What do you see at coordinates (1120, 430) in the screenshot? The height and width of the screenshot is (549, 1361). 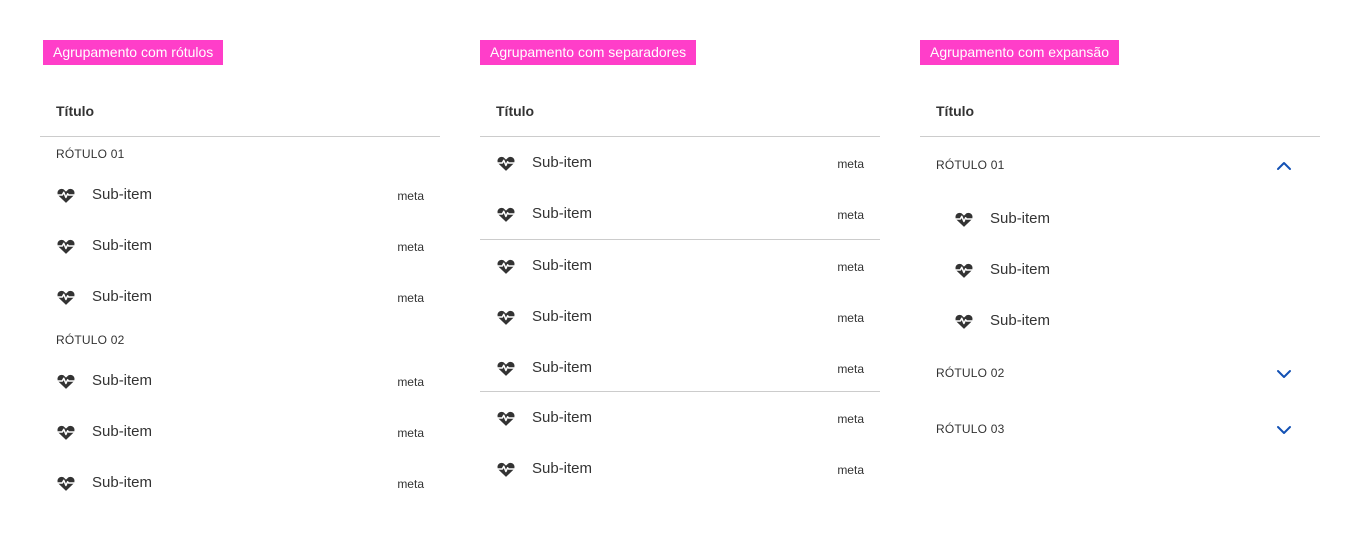 I see `group-header-rotulo-03: RÓTULO 03` at bounding box center [1120, 430].